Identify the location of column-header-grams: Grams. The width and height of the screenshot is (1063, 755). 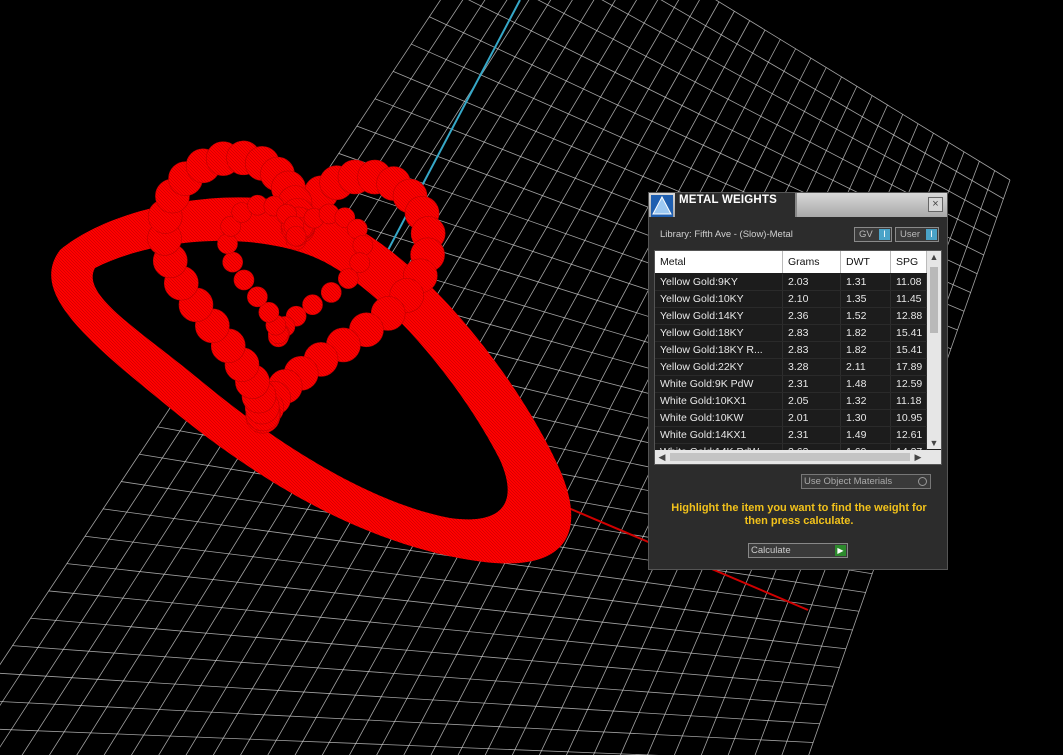
(812, 262).